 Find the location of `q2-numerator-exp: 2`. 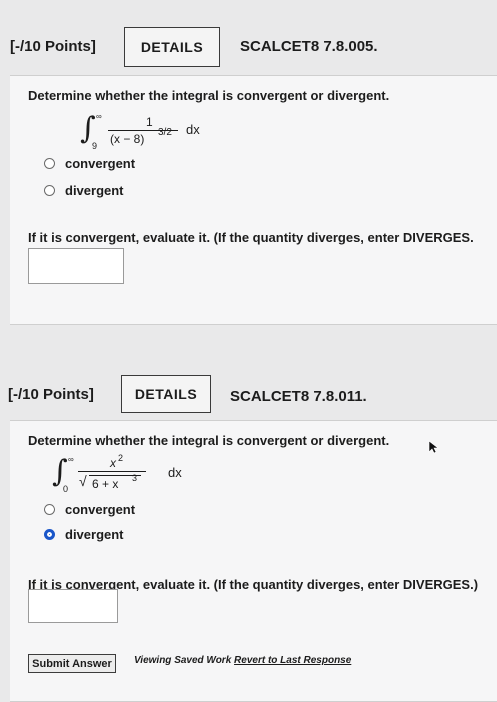

q2-numerator-exp: 2 is located at coordinates (121, 458).